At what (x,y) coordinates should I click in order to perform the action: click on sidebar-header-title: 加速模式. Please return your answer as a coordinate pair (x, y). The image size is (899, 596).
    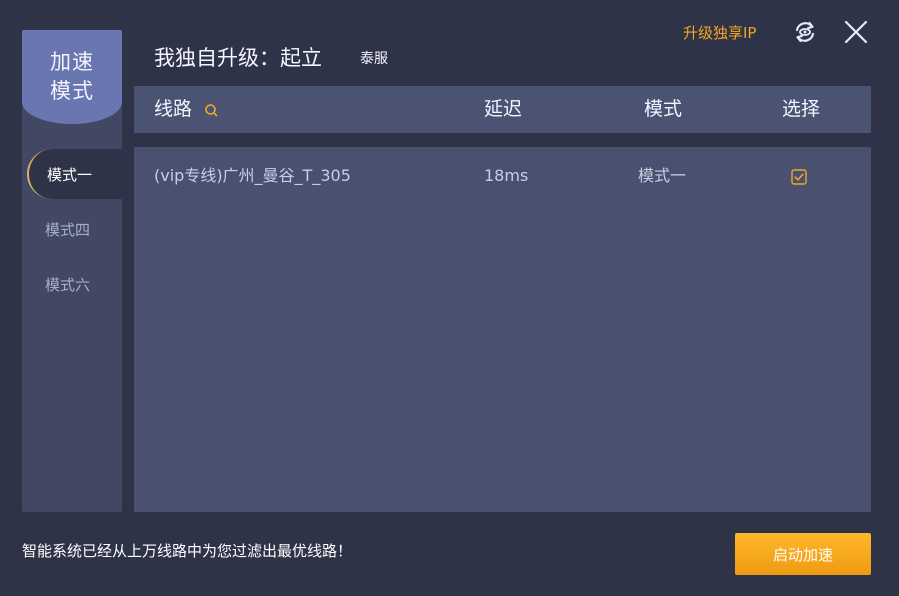
    Looking at the image, I should click on (72, 76).